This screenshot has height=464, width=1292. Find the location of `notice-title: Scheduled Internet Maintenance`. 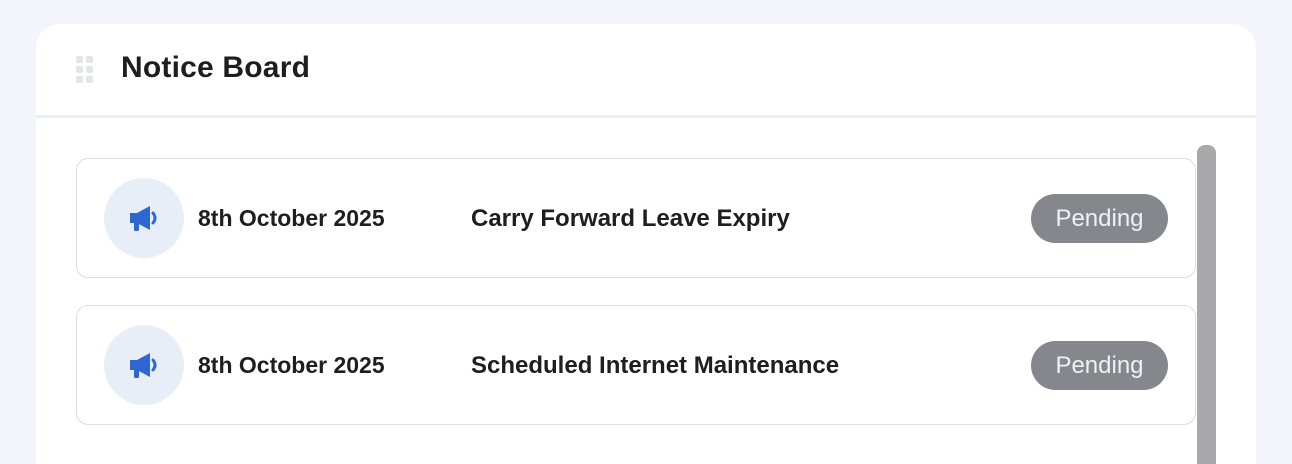

notice-title: Scheduled Internet Maintenance is located at coordinates (655, 366).